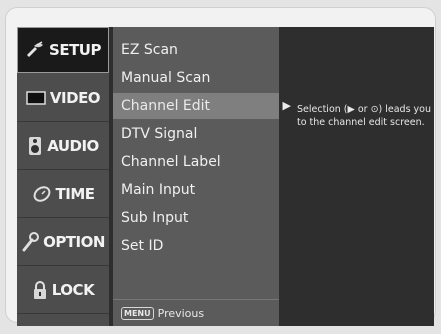 The image size is (441, 334). I want to click on wrench-icon, so click(30, 242).